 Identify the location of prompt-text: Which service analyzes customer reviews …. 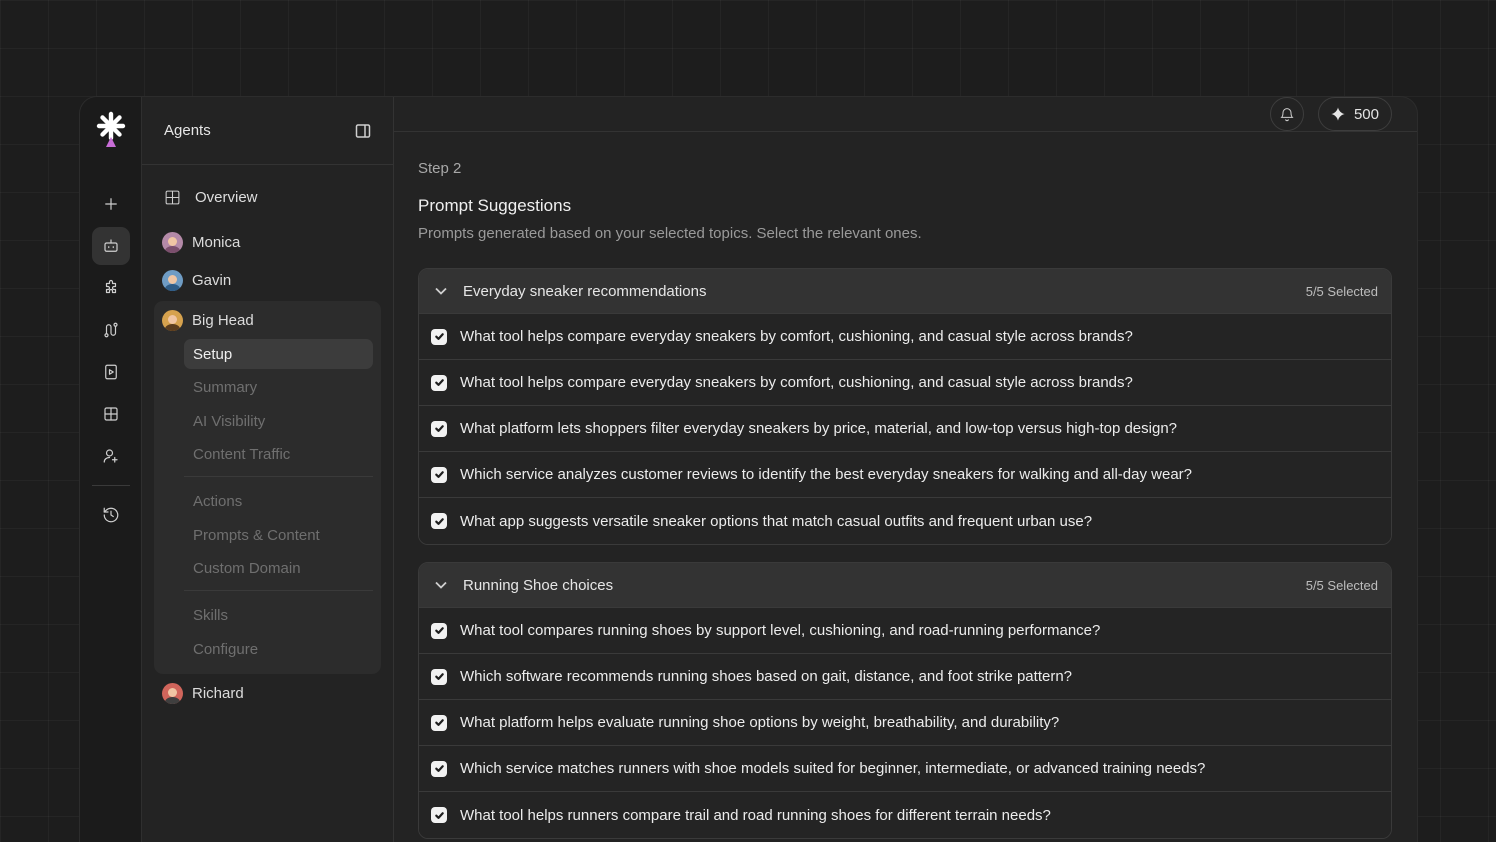
(826, 474).